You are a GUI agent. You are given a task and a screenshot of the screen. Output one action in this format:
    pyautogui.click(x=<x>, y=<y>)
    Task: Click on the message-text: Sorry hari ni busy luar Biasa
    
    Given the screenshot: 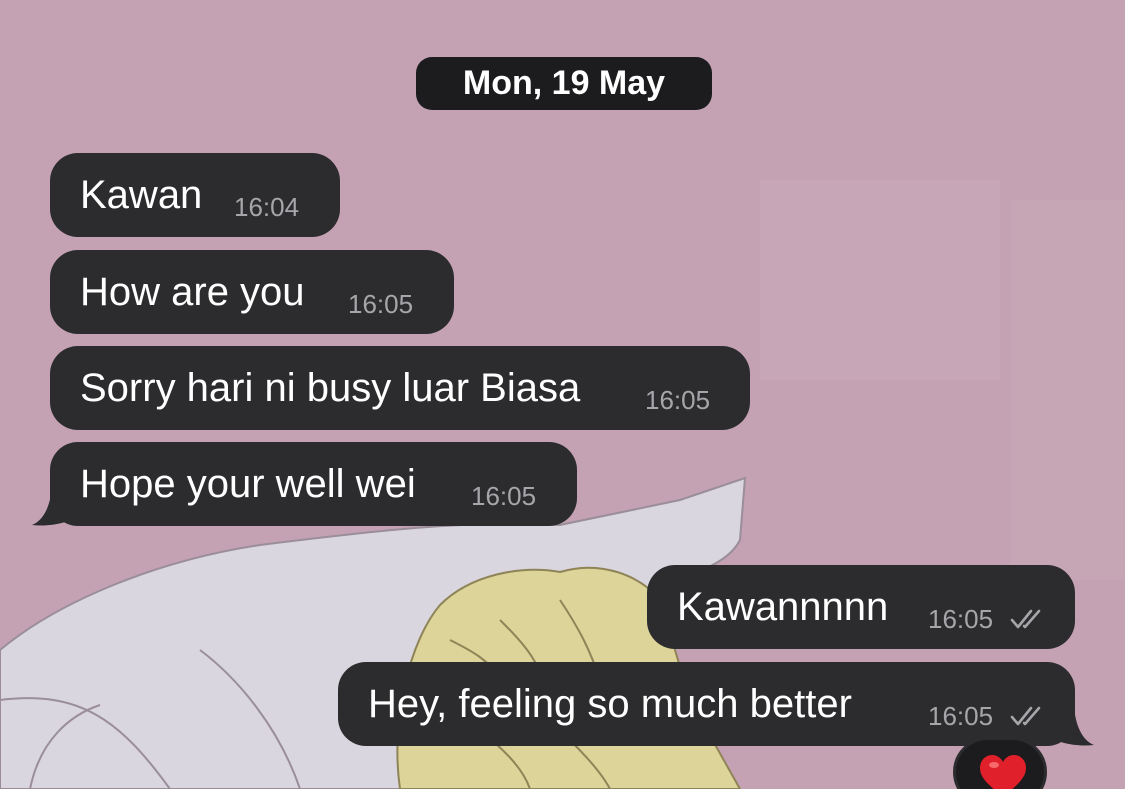 What is the action you would take?
    pyautogui.click(x=330, y=388)
    